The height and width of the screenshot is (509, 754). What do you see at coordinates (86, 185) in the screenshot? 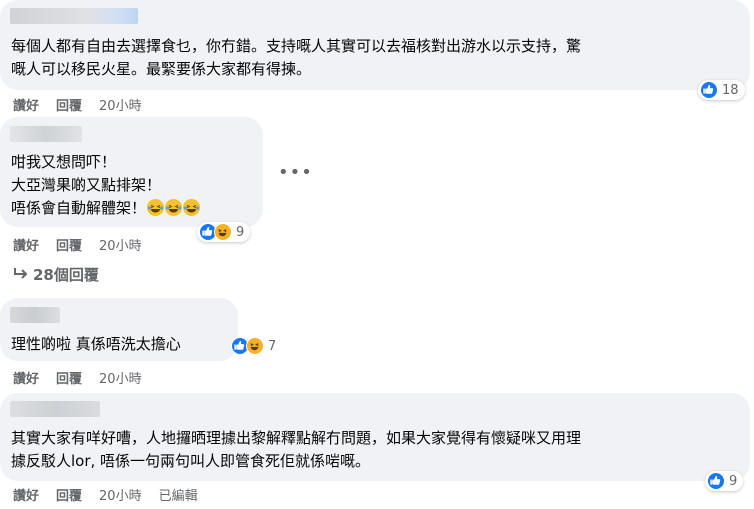
I see `comment-text-body: 咁我又想問吓！ 大亞灣果啲又點排架！ 唔係會自動解體架！` at bounding box center [86, 185].